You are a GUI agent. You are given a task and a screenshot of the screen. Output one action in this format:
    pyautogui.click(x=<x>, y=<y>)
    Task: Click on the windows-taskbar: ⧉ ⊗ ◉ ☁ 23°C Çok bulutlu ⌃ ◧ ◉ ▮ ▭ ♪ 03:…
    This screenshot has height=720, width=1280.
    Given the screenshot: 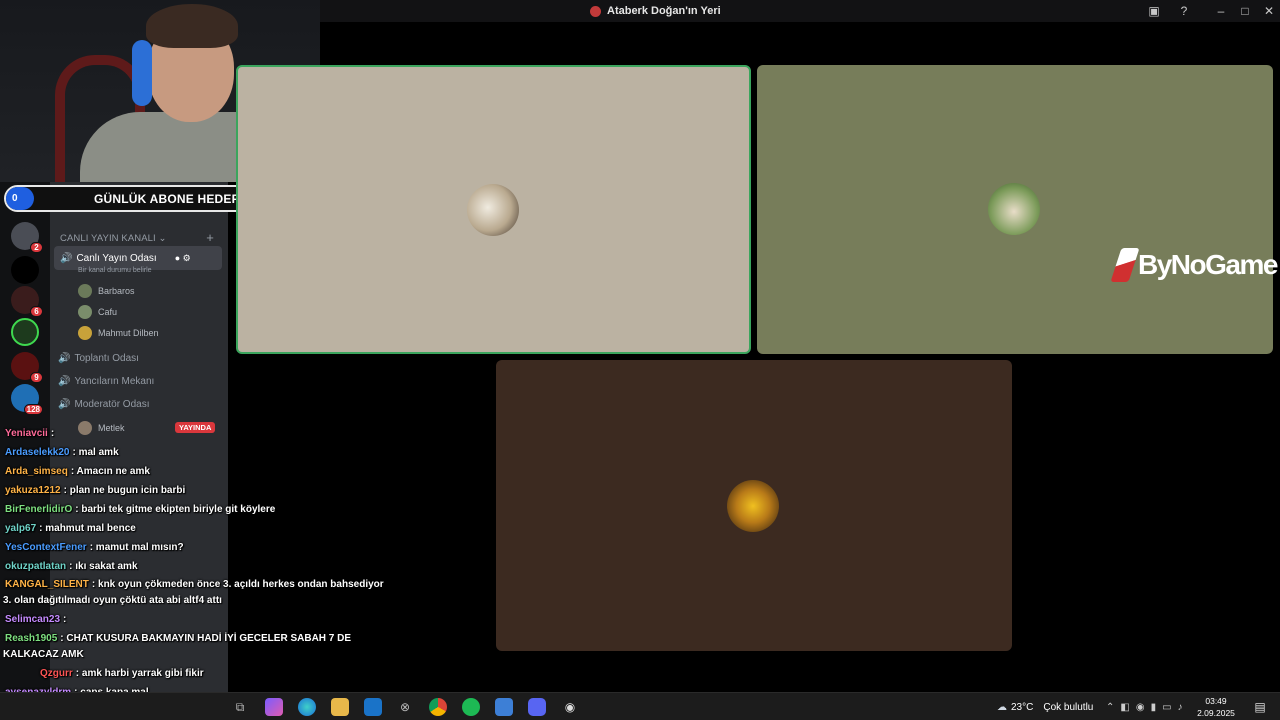 What is the action you would take?
    pyautogui.click(x=640, y=706)
    